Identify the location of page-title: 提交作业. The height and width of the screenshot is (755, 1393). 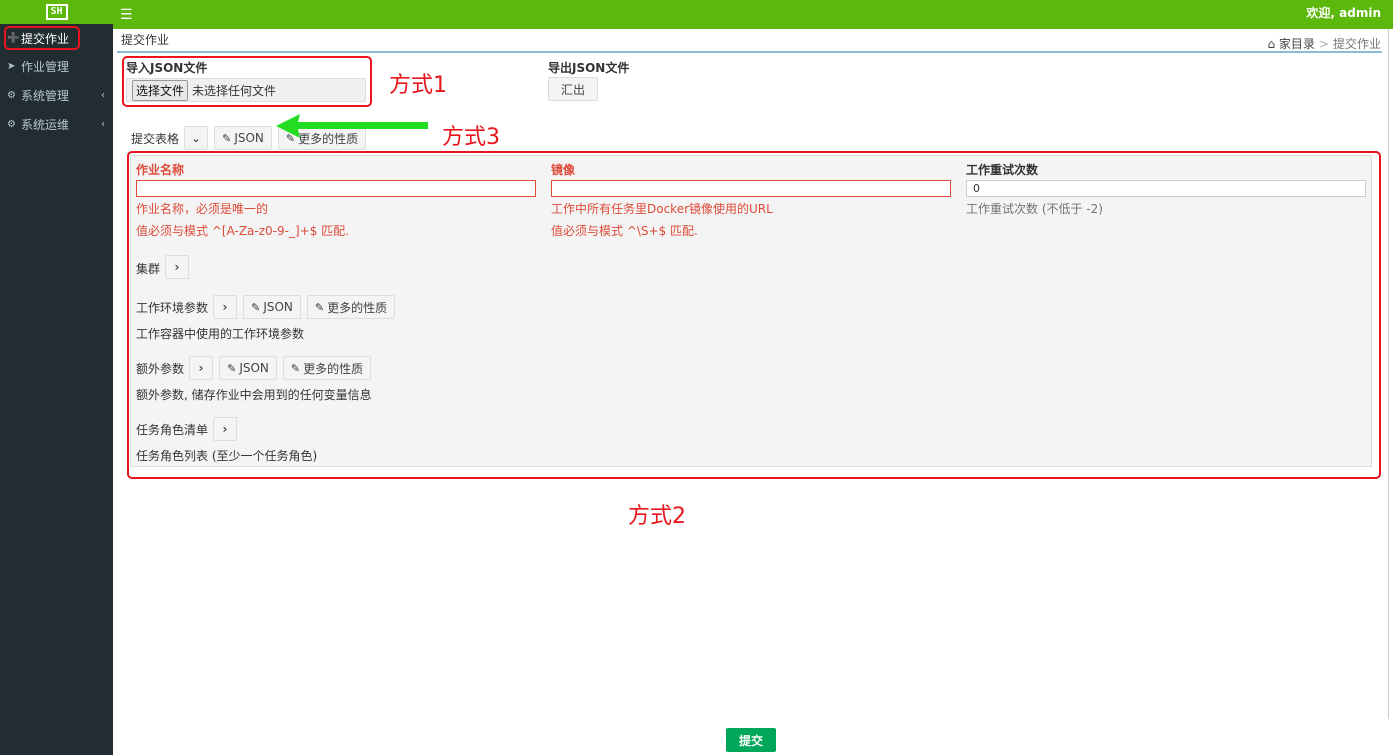
(145, 40).